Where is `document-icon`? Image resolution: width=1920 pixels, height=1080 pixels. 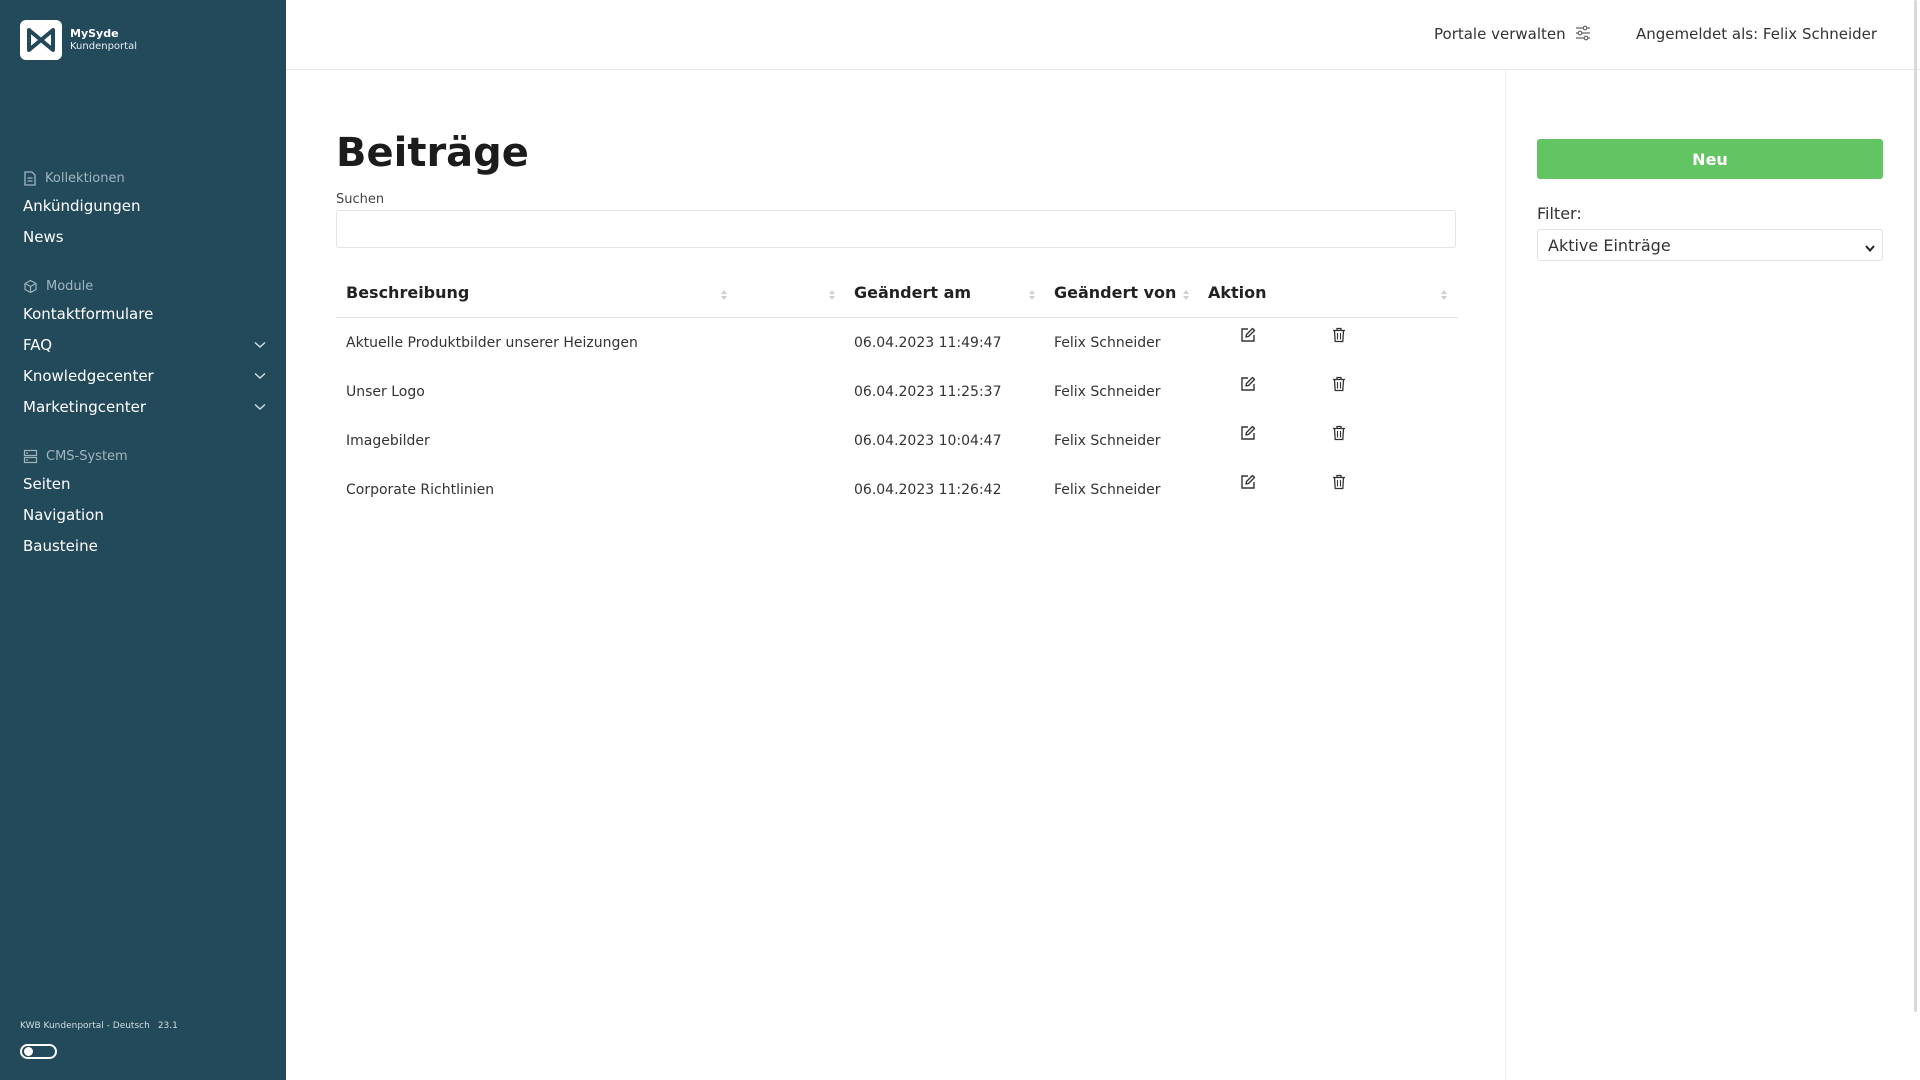 document-icon is located at coordinates (30, 178).